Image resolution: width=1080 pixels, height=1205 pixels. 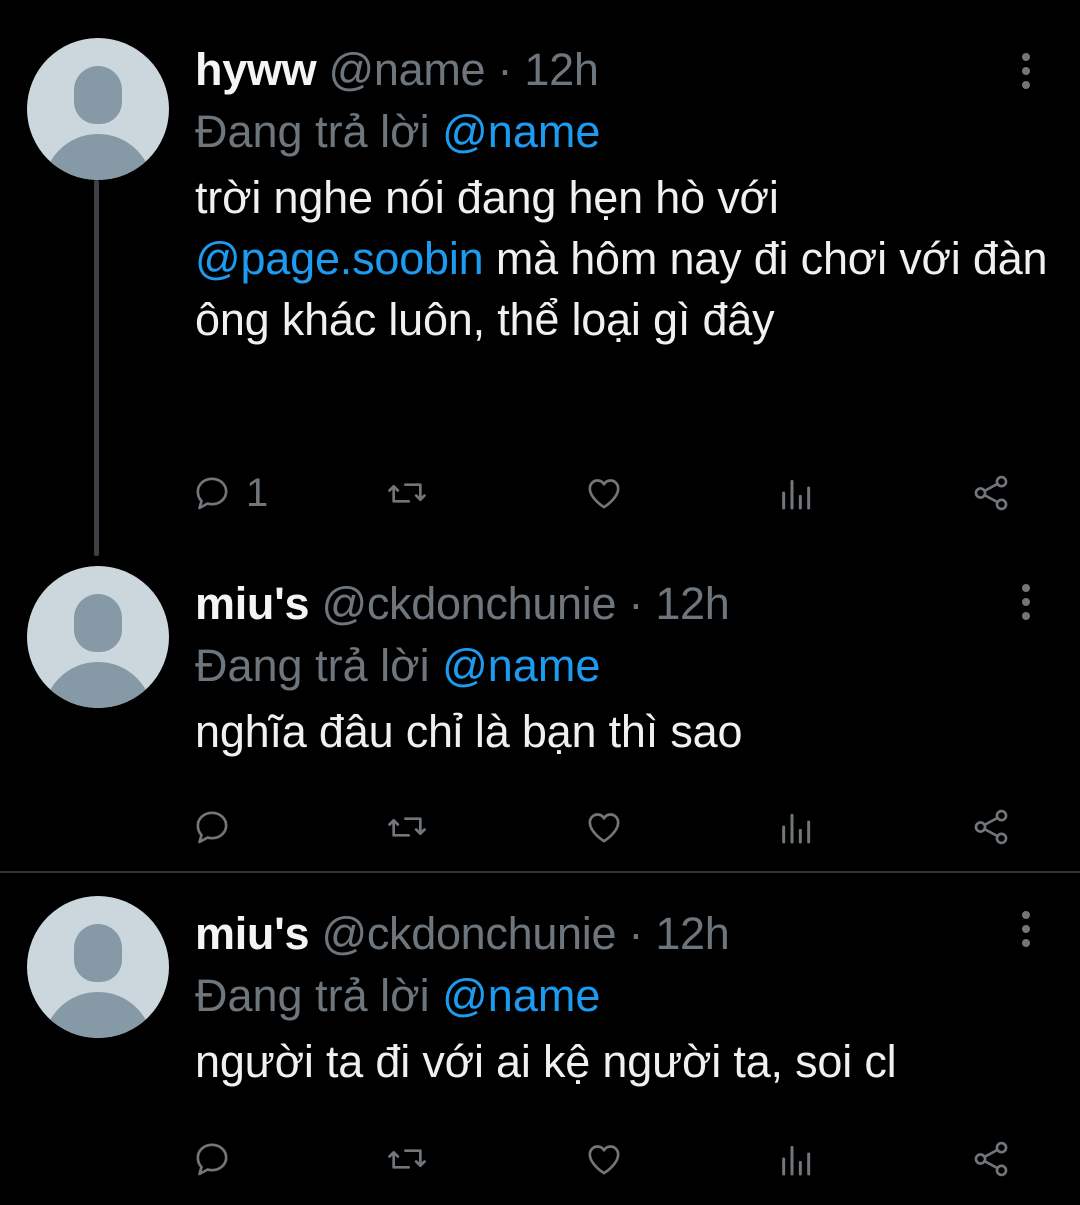 What do you see at coordinates (339, 258) in the screenshot?
I see `mention-link: @page.soobin` at bounding box center [339, 258].